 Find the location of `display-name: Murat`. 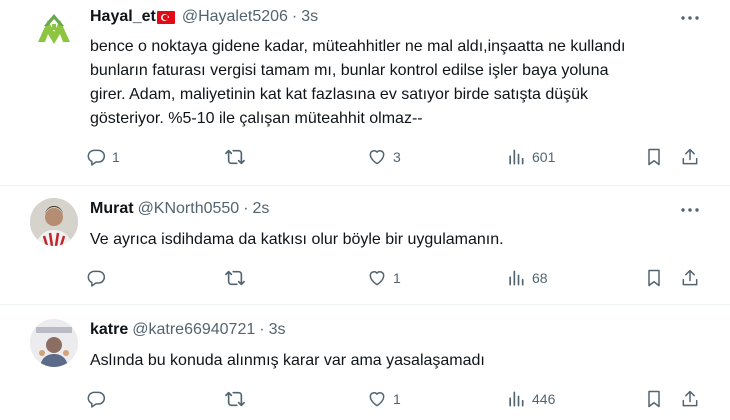

display-name: Murat is located at coordinates (112, 209).